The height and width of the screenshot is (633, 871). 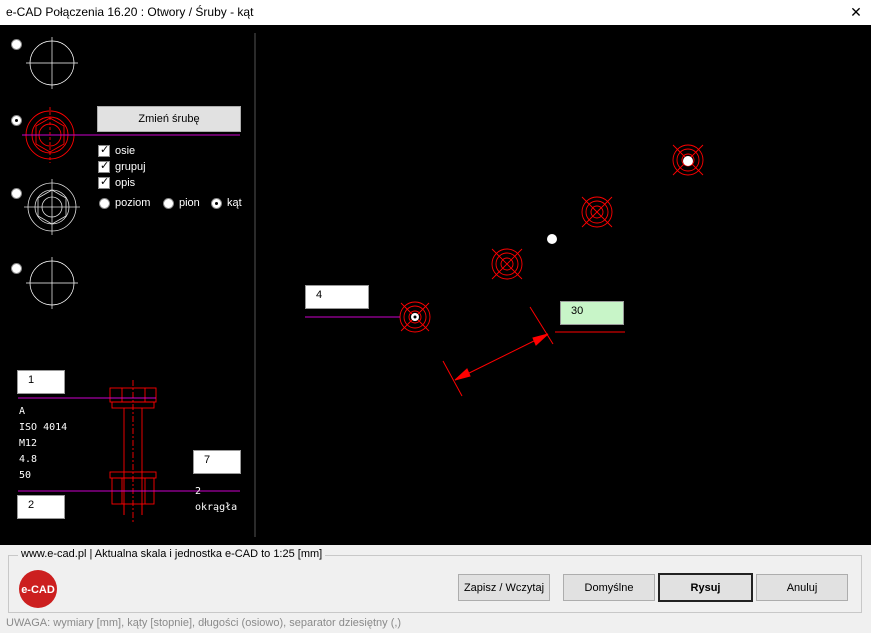 I want to click on description-label: opis, so click(x=125, y=183).